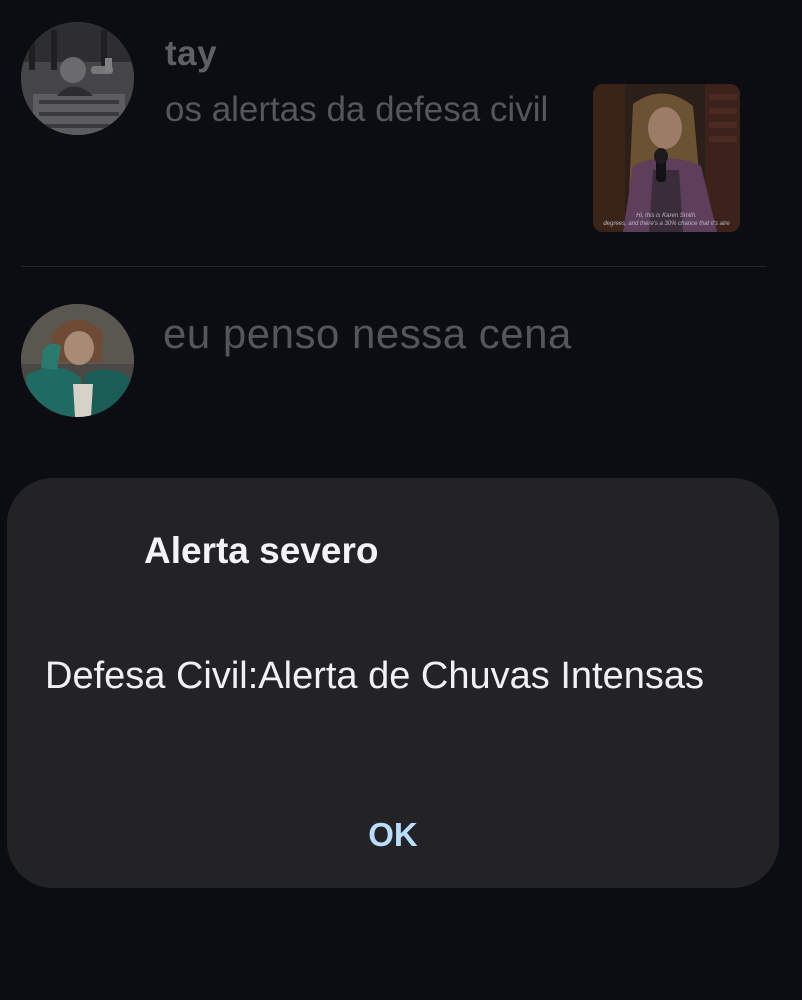  I want to click on dialog-message: Defesa Civil:Alerta de Chuvas Intensas, so click(374, 676).